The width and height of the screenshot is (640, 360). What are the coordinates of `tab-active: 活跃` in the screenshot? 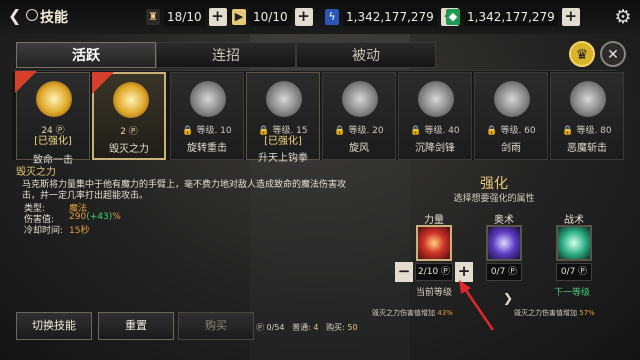 It's located at (86, 55).